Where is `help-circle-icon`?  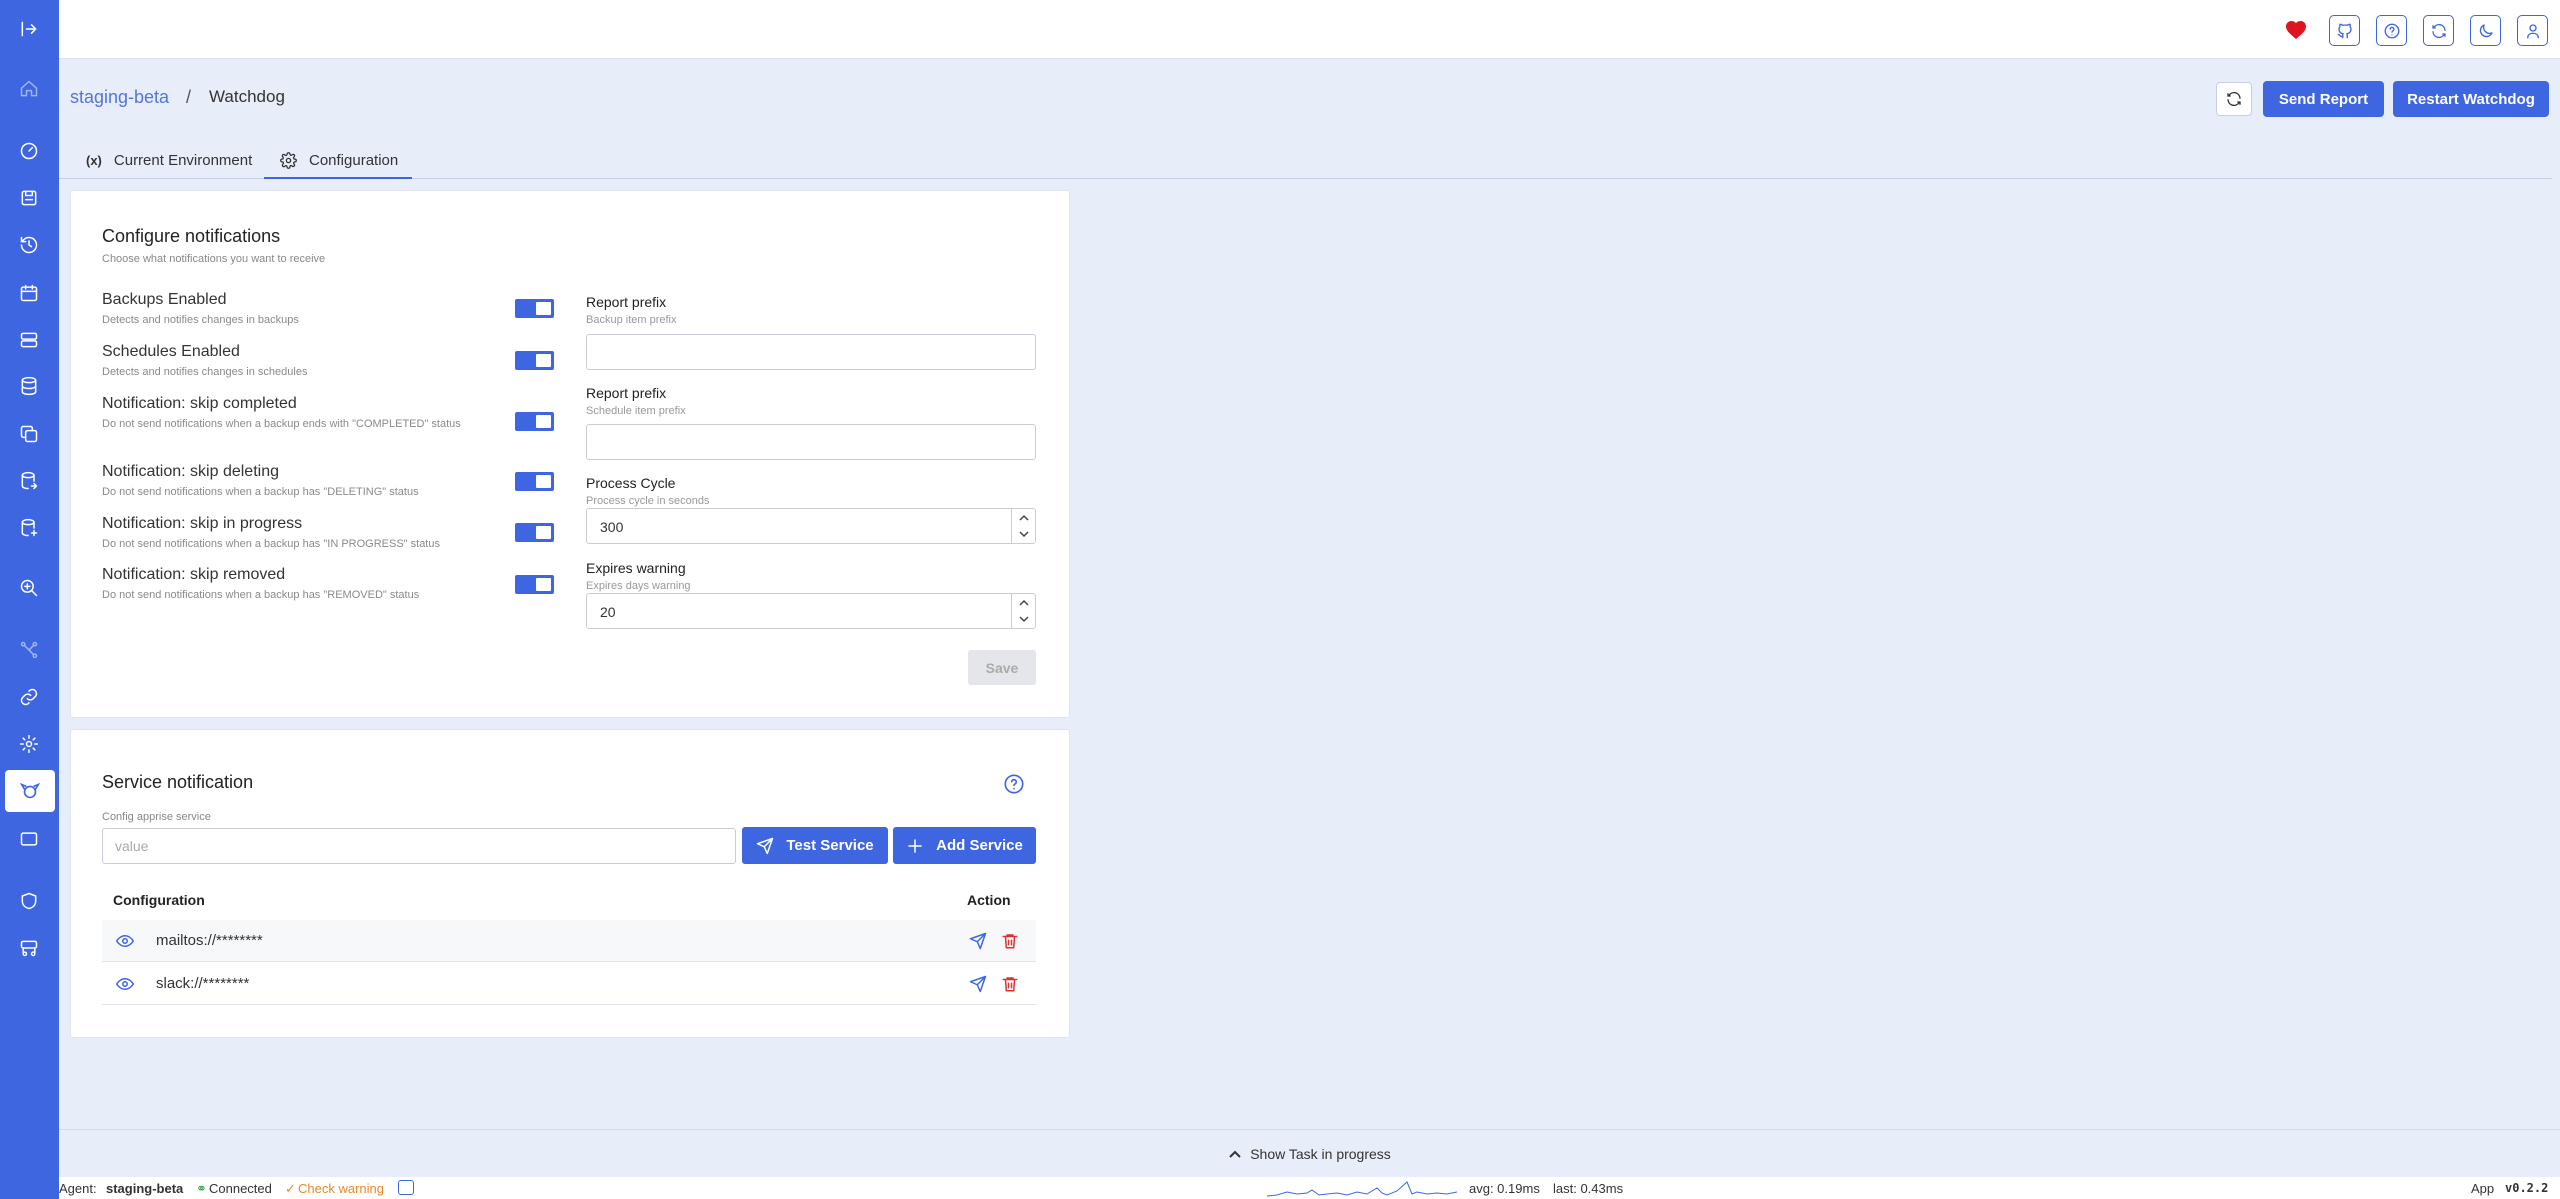
help-circle-icon is located at coordinates (1014, 784).